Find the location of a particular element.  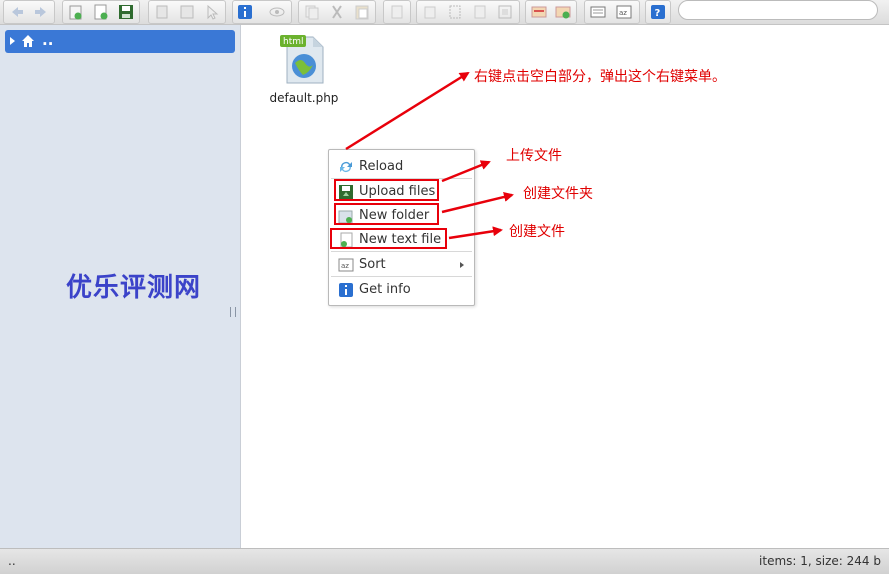

delete-group is located at coordinates (397, 12).